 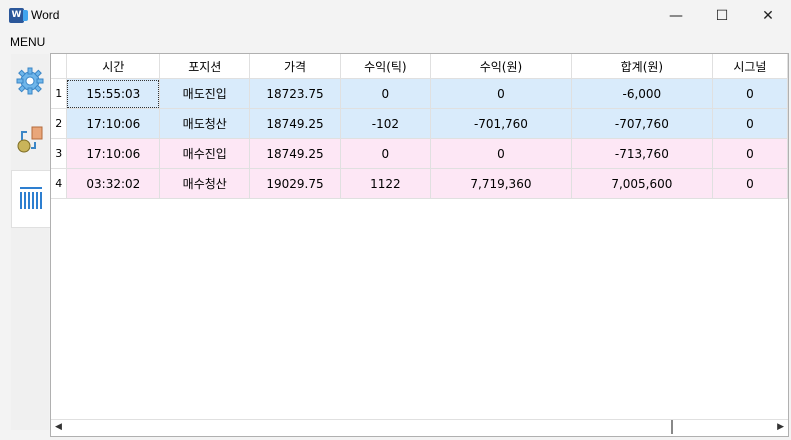 I want to click on cell-position: 매수청산, so click(x=205, y=183).